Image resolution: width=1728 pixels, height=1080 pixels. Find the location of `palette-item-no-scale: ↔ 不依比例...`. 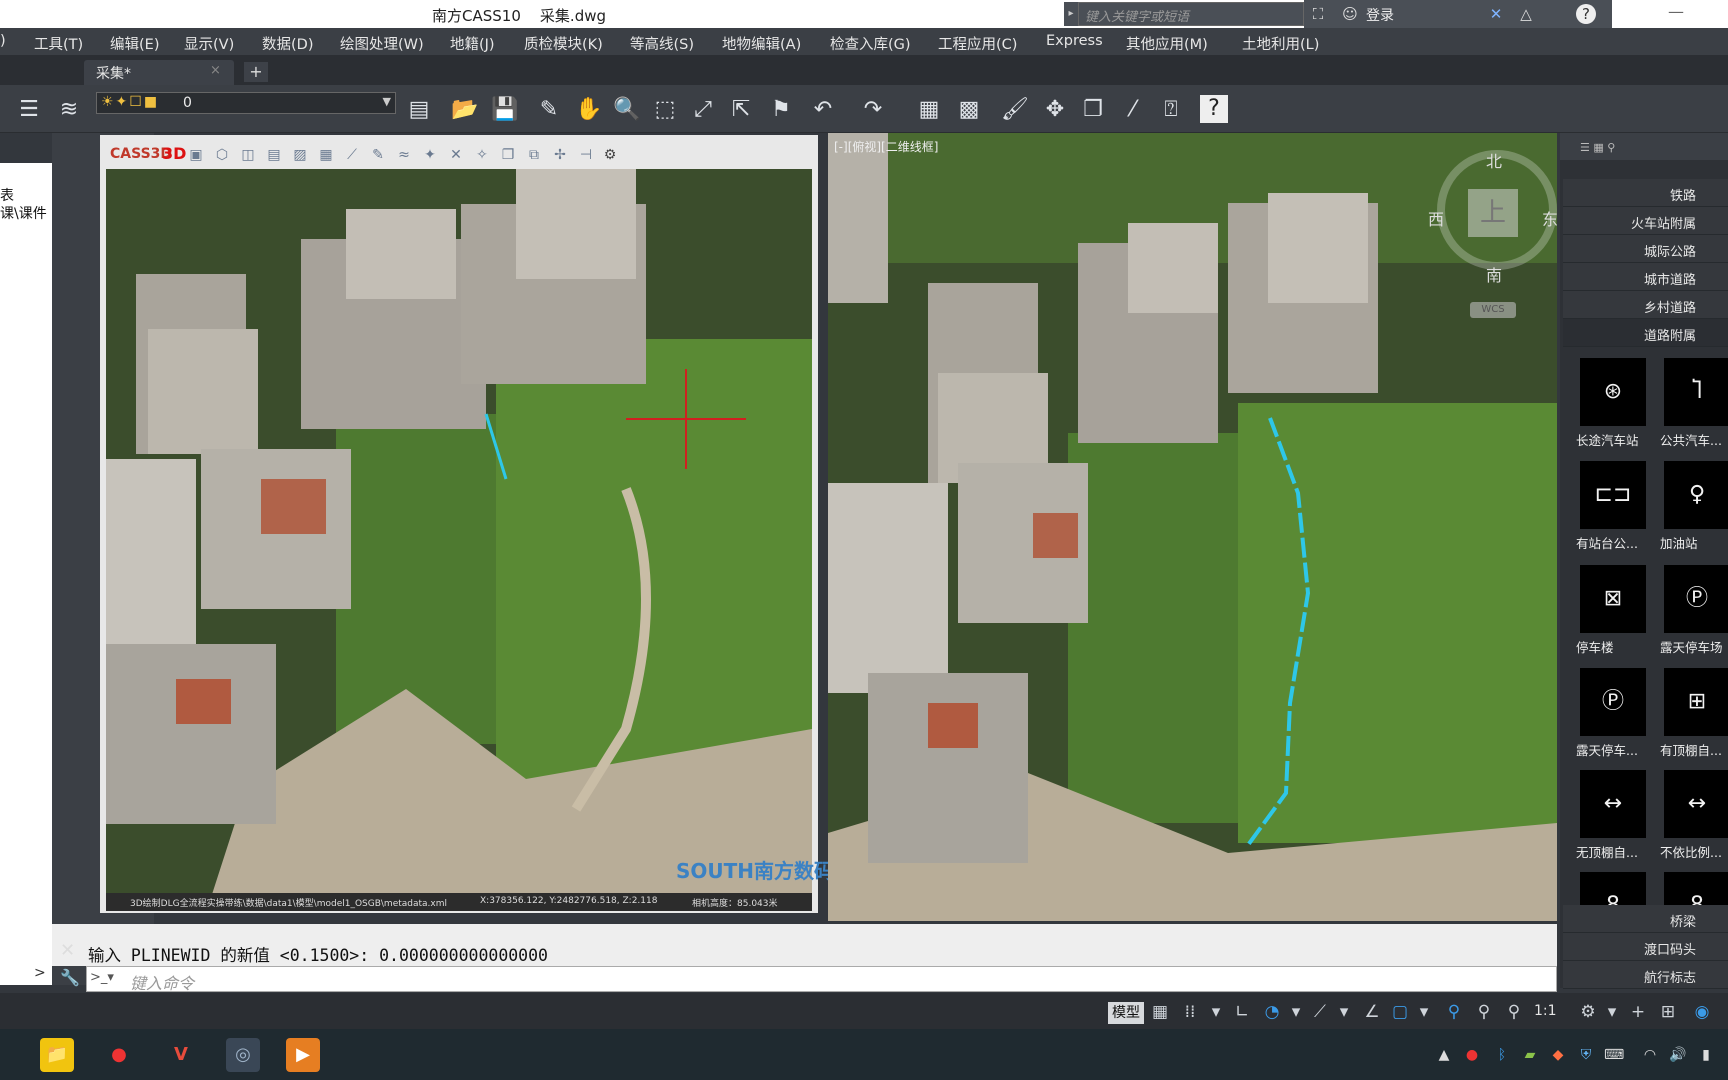

palette-item-no-scale: ↔ 不依比例... is located at coordinates (1694, 818).